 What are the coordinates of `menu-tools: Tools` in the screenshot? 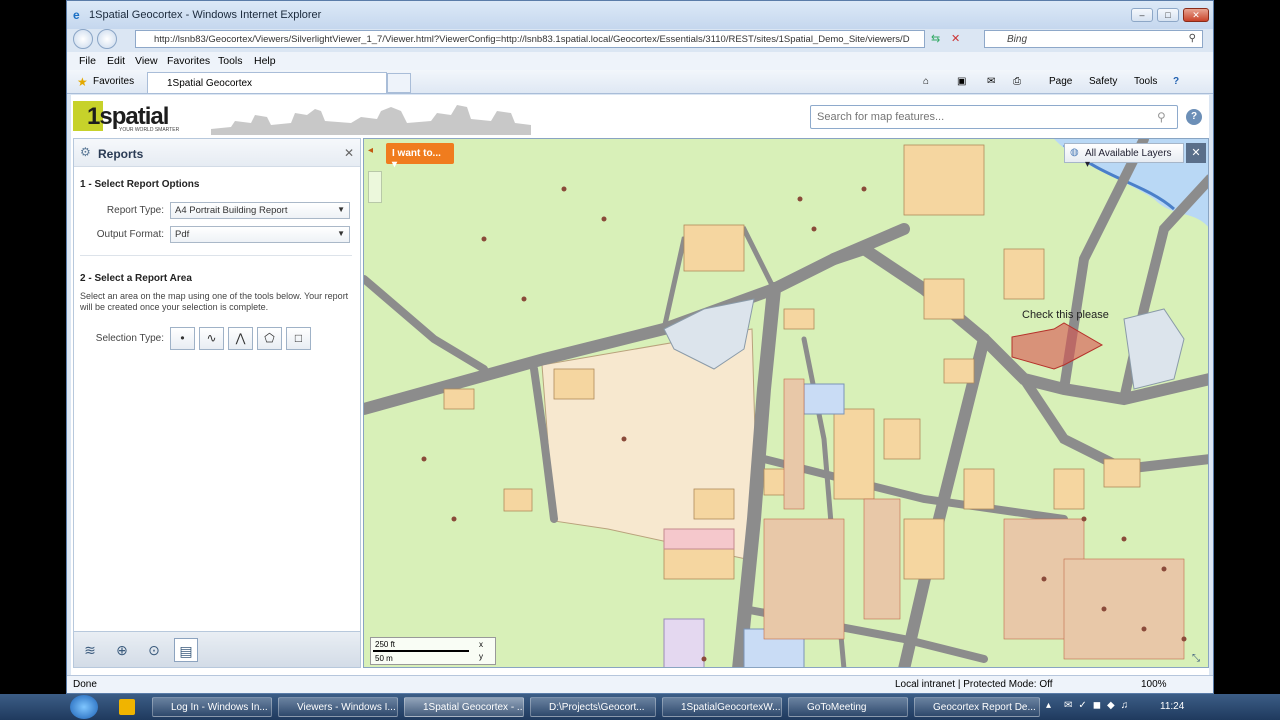 It's located at (230, 61).